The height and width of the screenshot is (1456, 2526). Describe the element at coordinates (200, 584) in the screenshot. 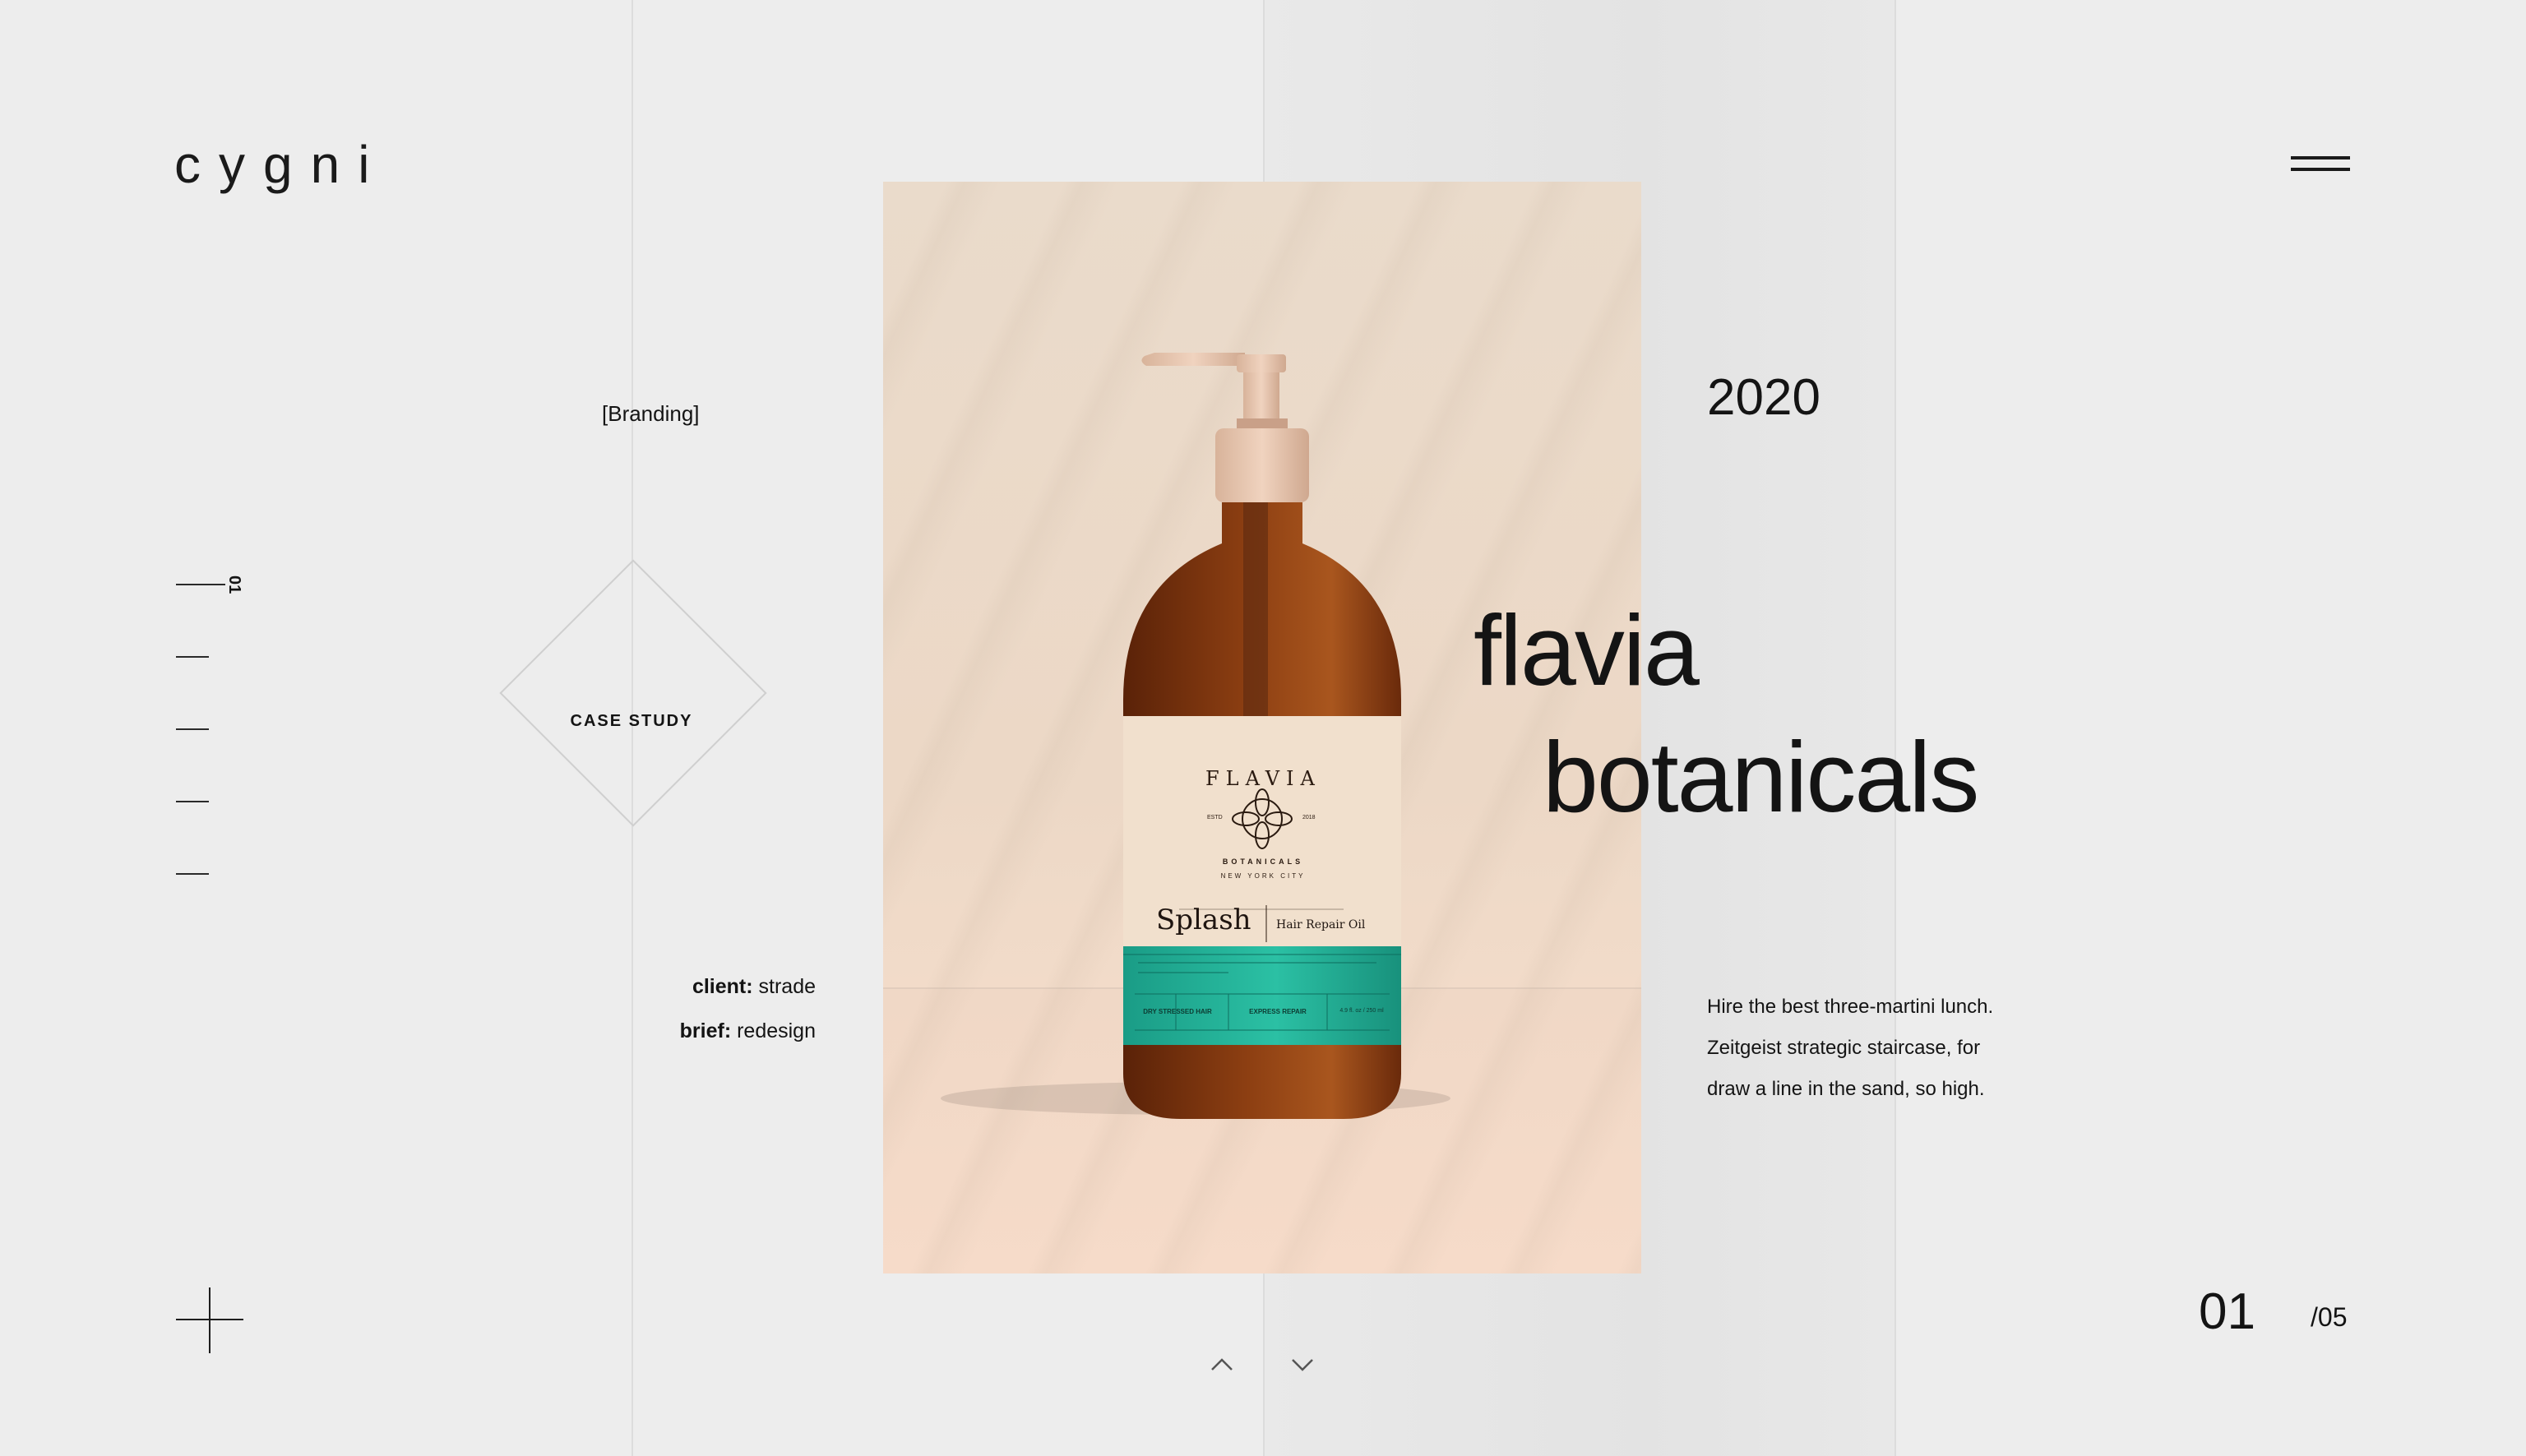

I see `slide-nav-item-active` at that location.